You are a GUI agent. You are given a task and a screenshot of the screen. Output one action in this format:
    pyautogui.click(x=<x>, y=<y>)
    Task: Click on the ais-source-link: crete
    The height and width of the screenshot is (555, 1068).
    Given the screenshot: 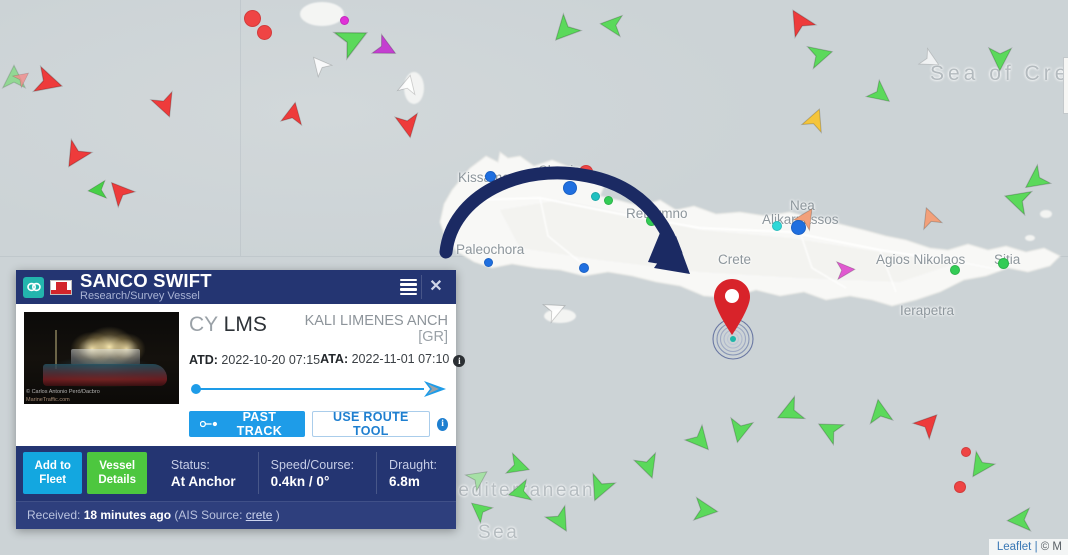 What is the action you would take?
    pyautogui.click(x=259, y=515)
    